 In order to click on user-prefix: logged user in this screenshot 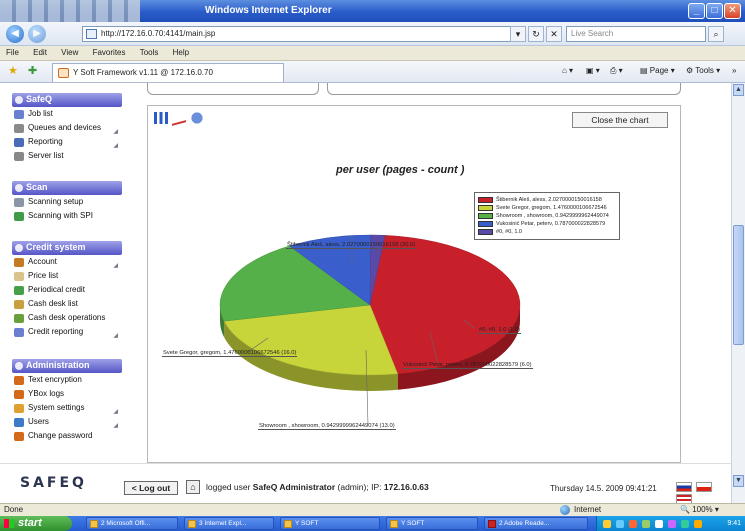, I will do `click(228, 487)`.